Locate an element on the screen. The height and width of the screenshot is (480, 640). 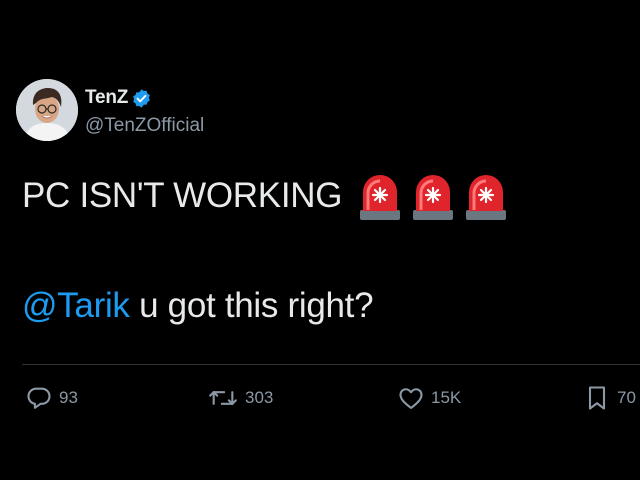
tweet-text: PC ISN'T WORKING is located at coordinates (182, 195).